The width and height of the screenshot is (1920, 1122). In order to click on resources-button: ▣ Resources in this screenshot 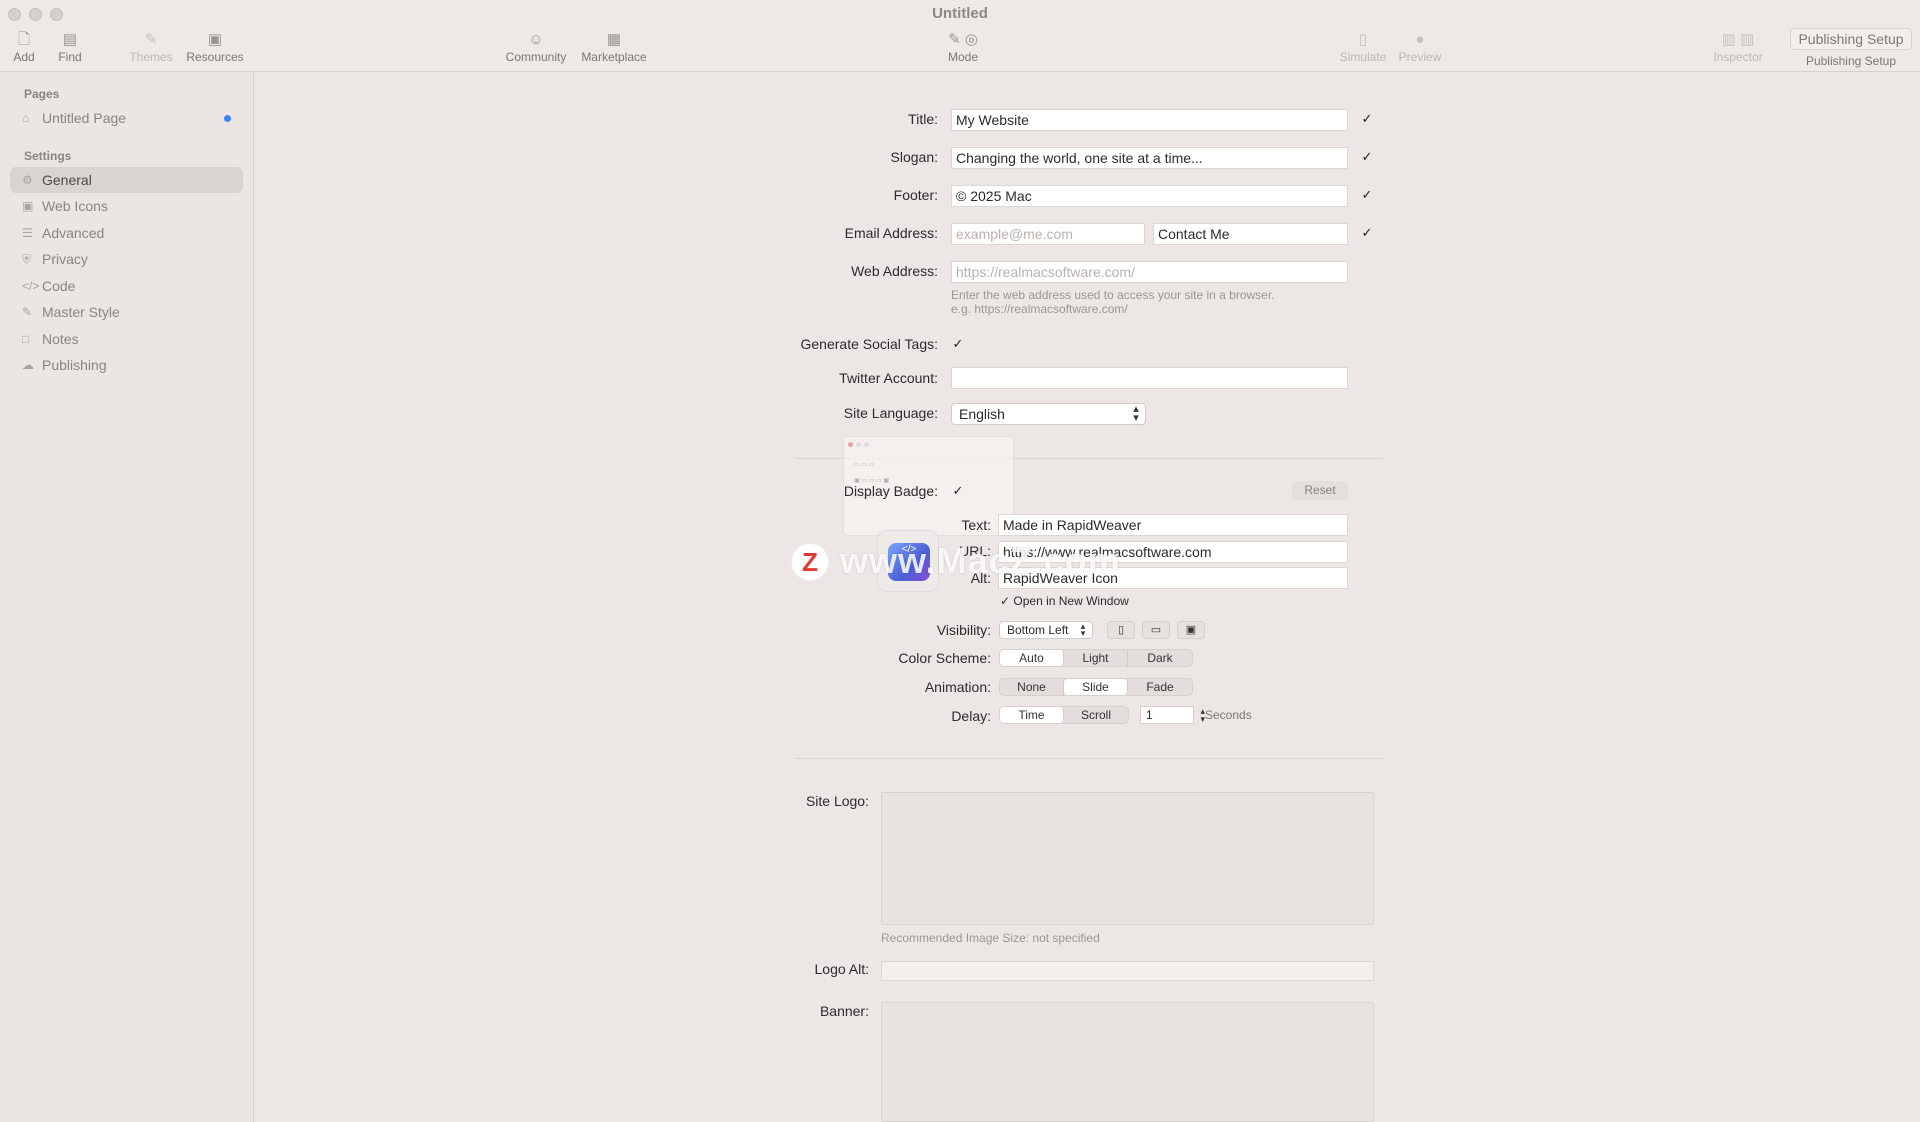, I will do `click(215, 47)`.